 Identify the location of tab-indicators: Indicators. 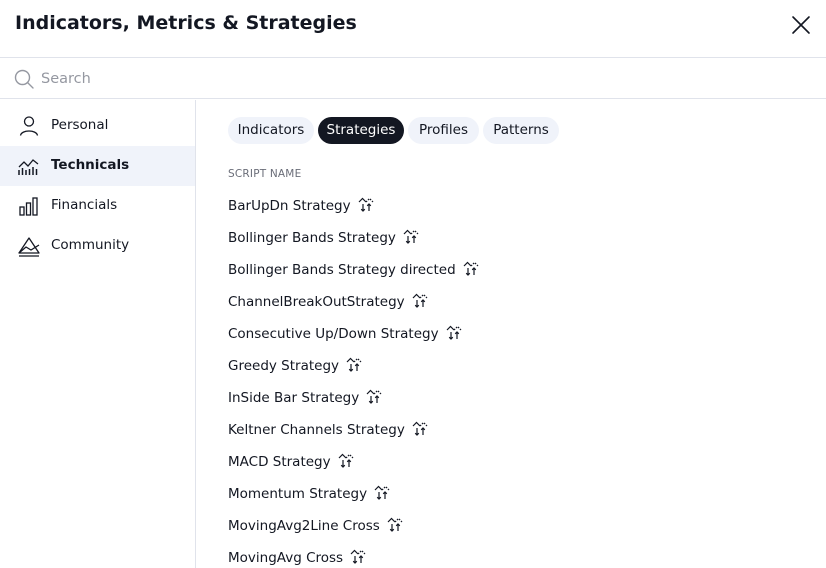
(271, 130).